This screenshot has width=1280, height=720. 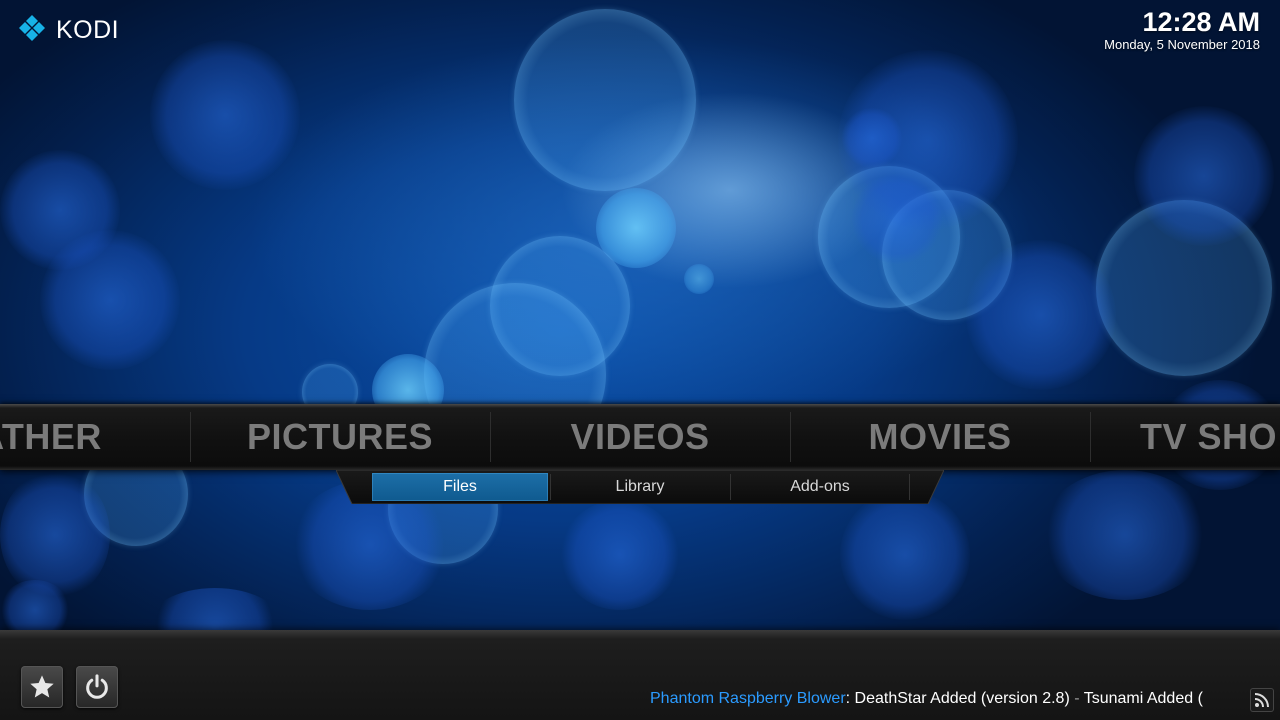 What do you see at coordinates (1201, 22) in the screenshot?
I see `clock-time: 12:28 AM` at bounding box center [1201, 22].